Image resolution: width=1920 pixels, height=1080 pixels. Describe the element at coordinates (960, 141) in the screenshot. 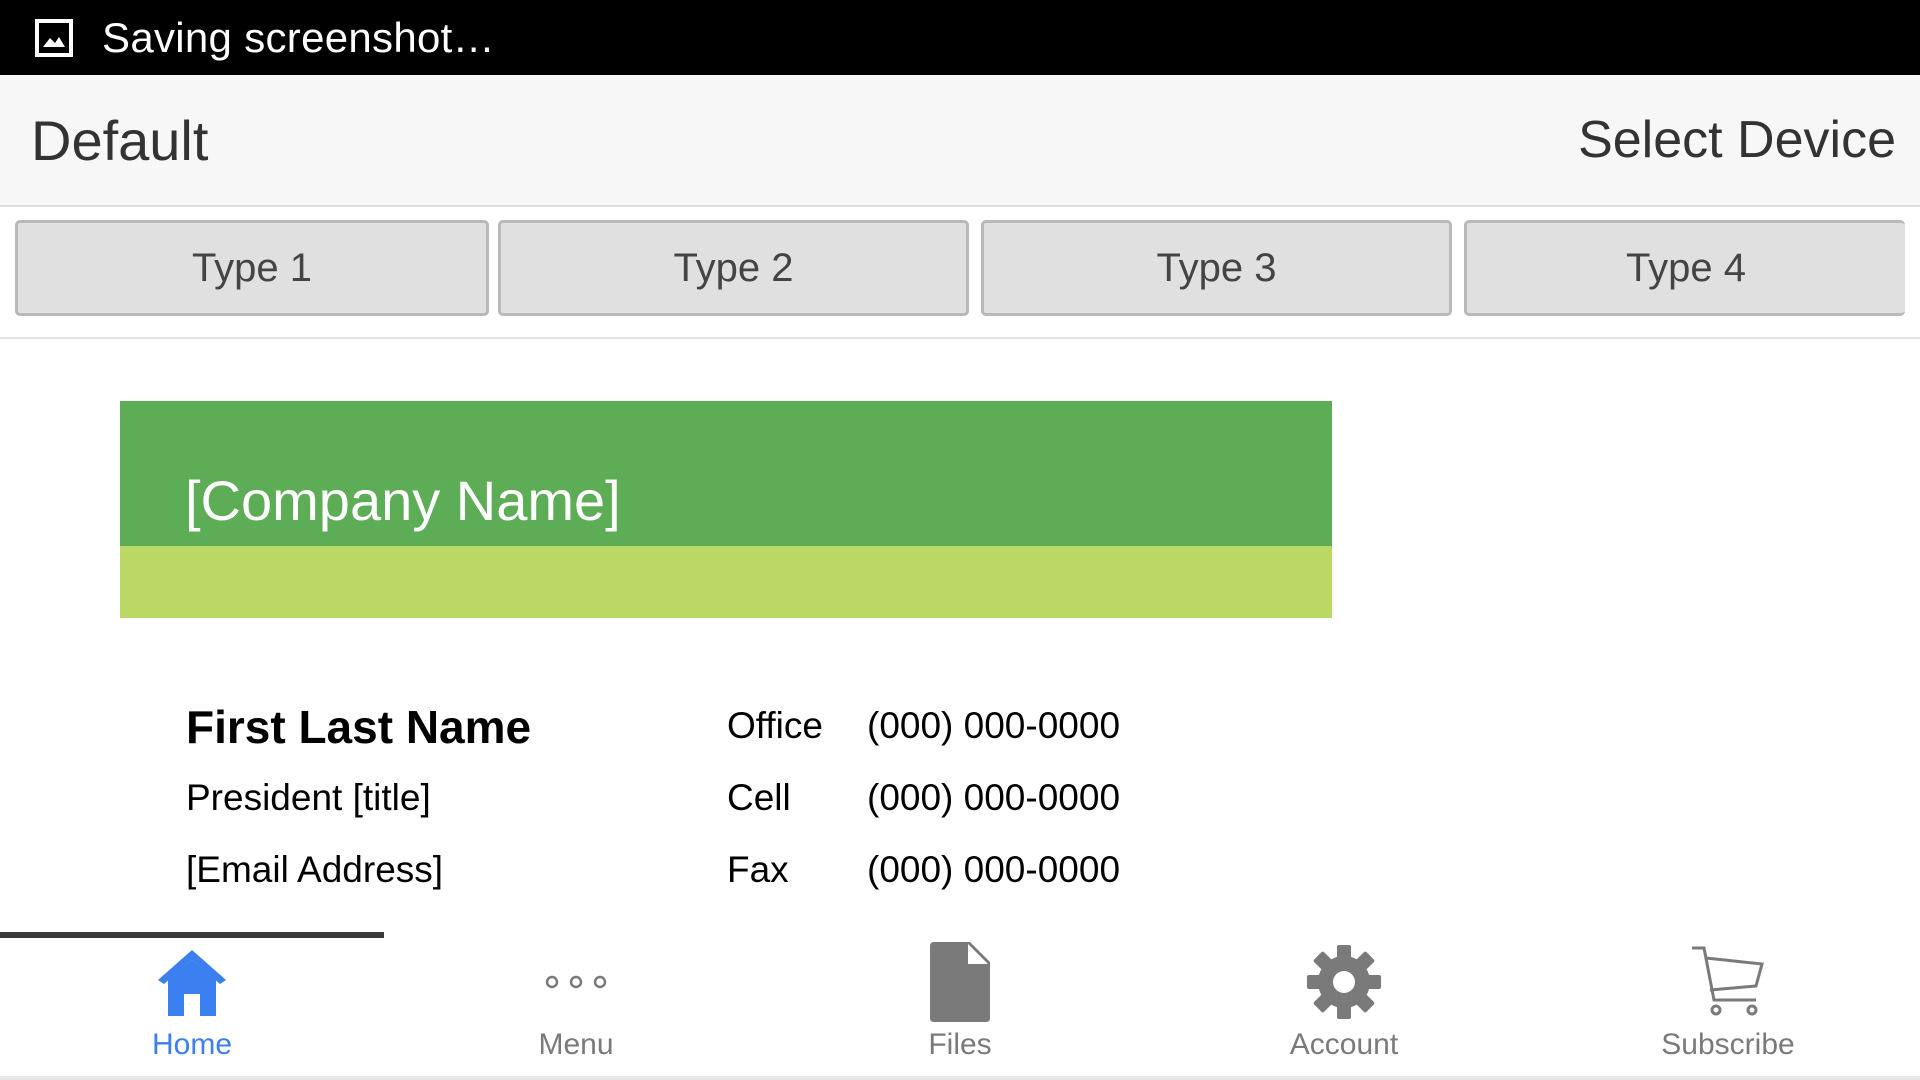

I see `app-bar: Default Select Device` at that location.